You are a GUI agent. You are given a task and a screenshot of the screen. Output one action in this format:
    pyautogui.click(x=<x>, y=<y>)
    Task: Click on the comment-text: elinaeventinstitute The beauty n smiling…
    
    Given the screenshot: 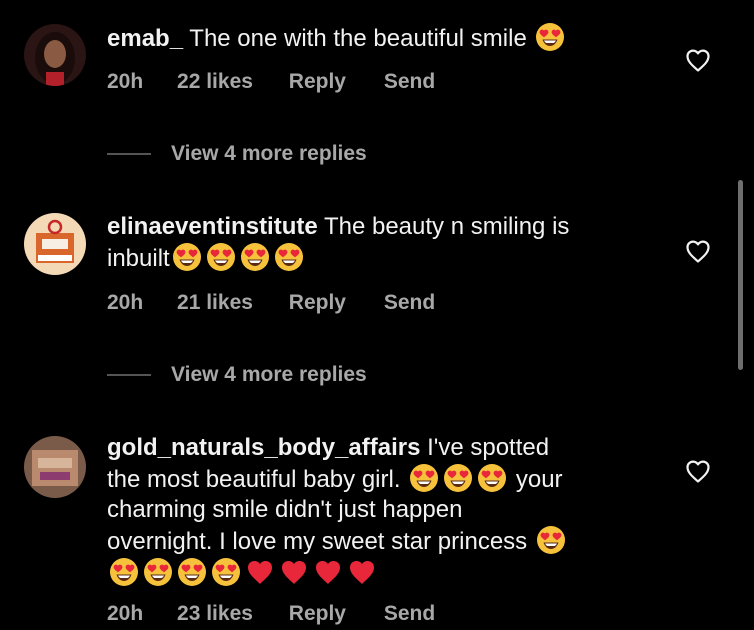 What is the action you would take?
    pyautogui.click(x=377, y=243)
    